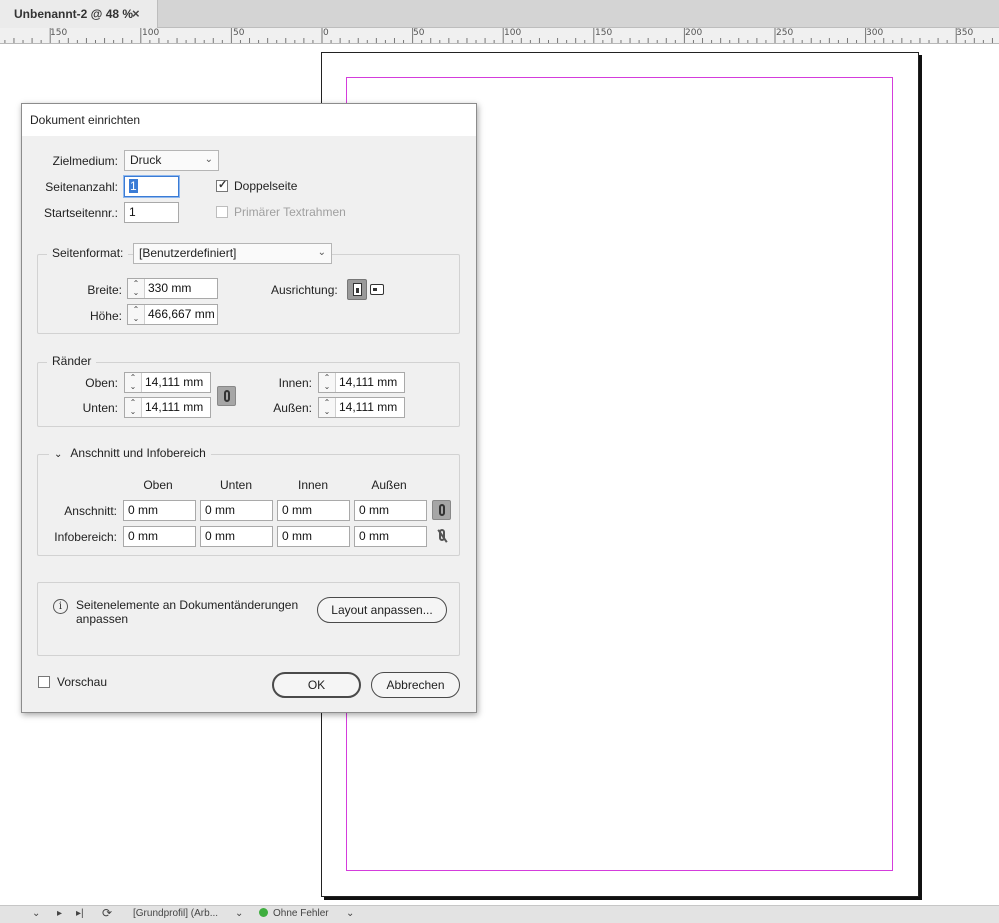  Describe the element at coordinates (107, 913) in the screenshot. I see `spinner-icon: ⟳` at that location.